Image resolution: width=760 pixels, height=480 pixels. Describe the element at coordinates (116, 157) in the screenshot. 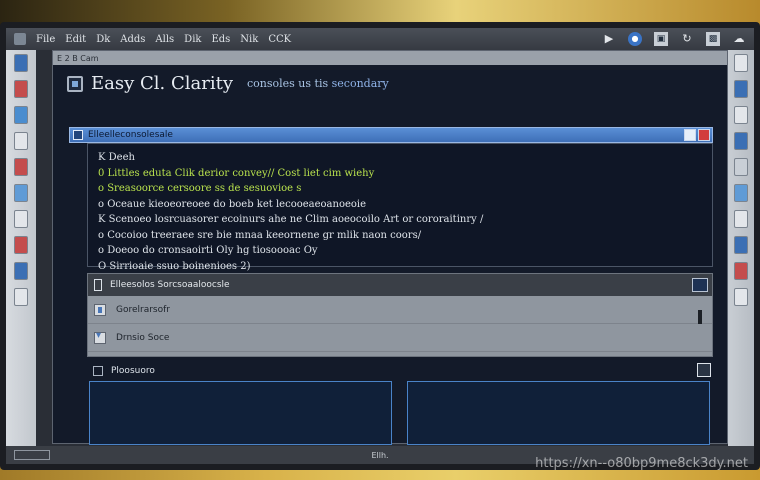

I see `console-line: K Deeh` at that location.